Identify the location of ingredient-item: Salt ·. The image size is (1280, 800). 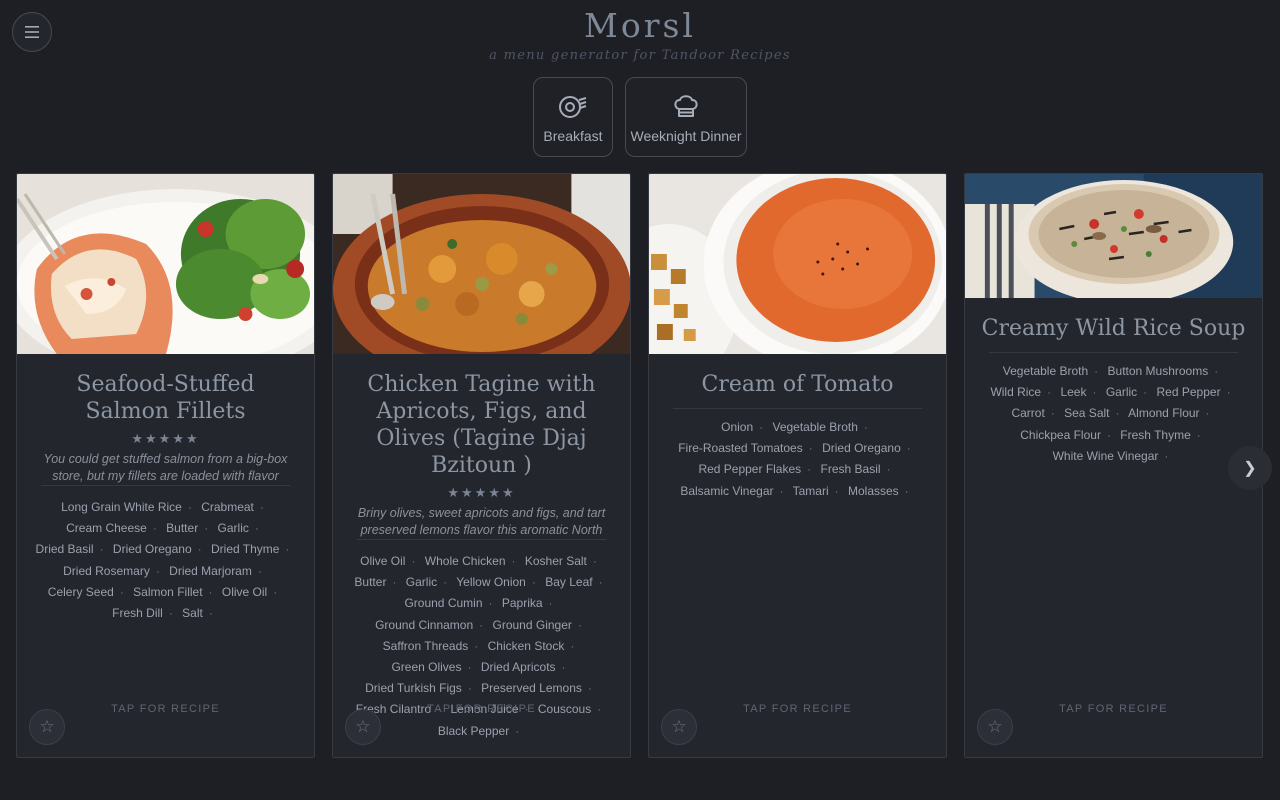
(197, 613).